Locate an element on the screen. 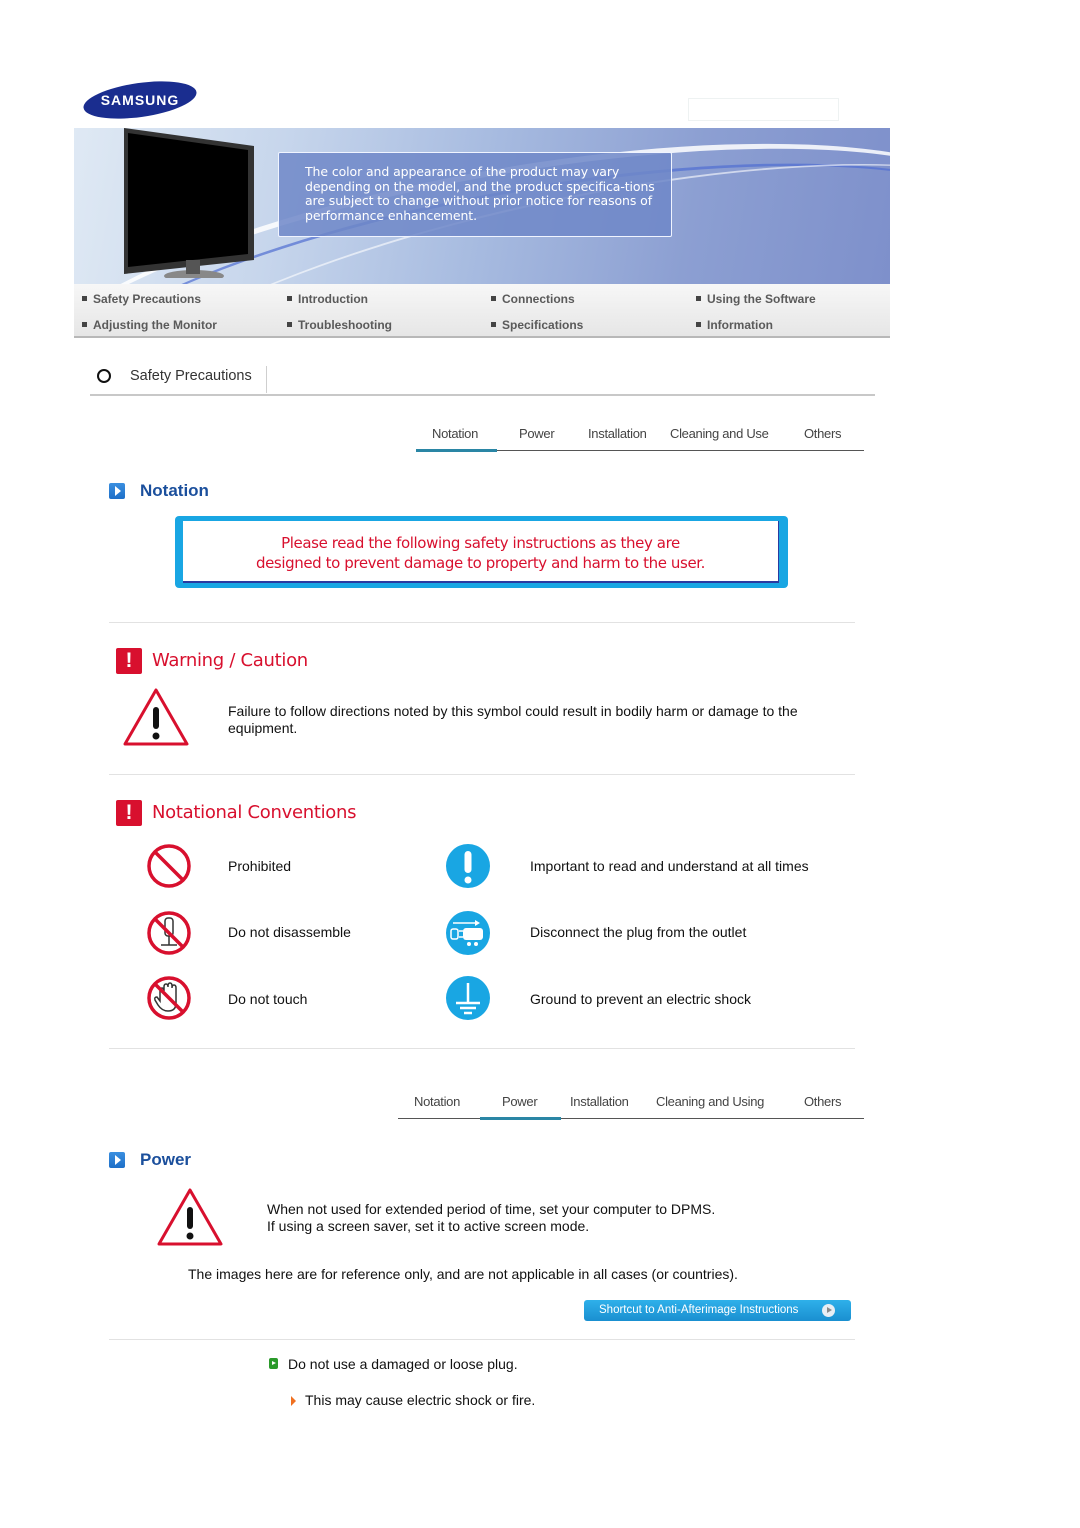  power-item: Do not use a damaged or loose plug. is located at coordinates (403, 1364).